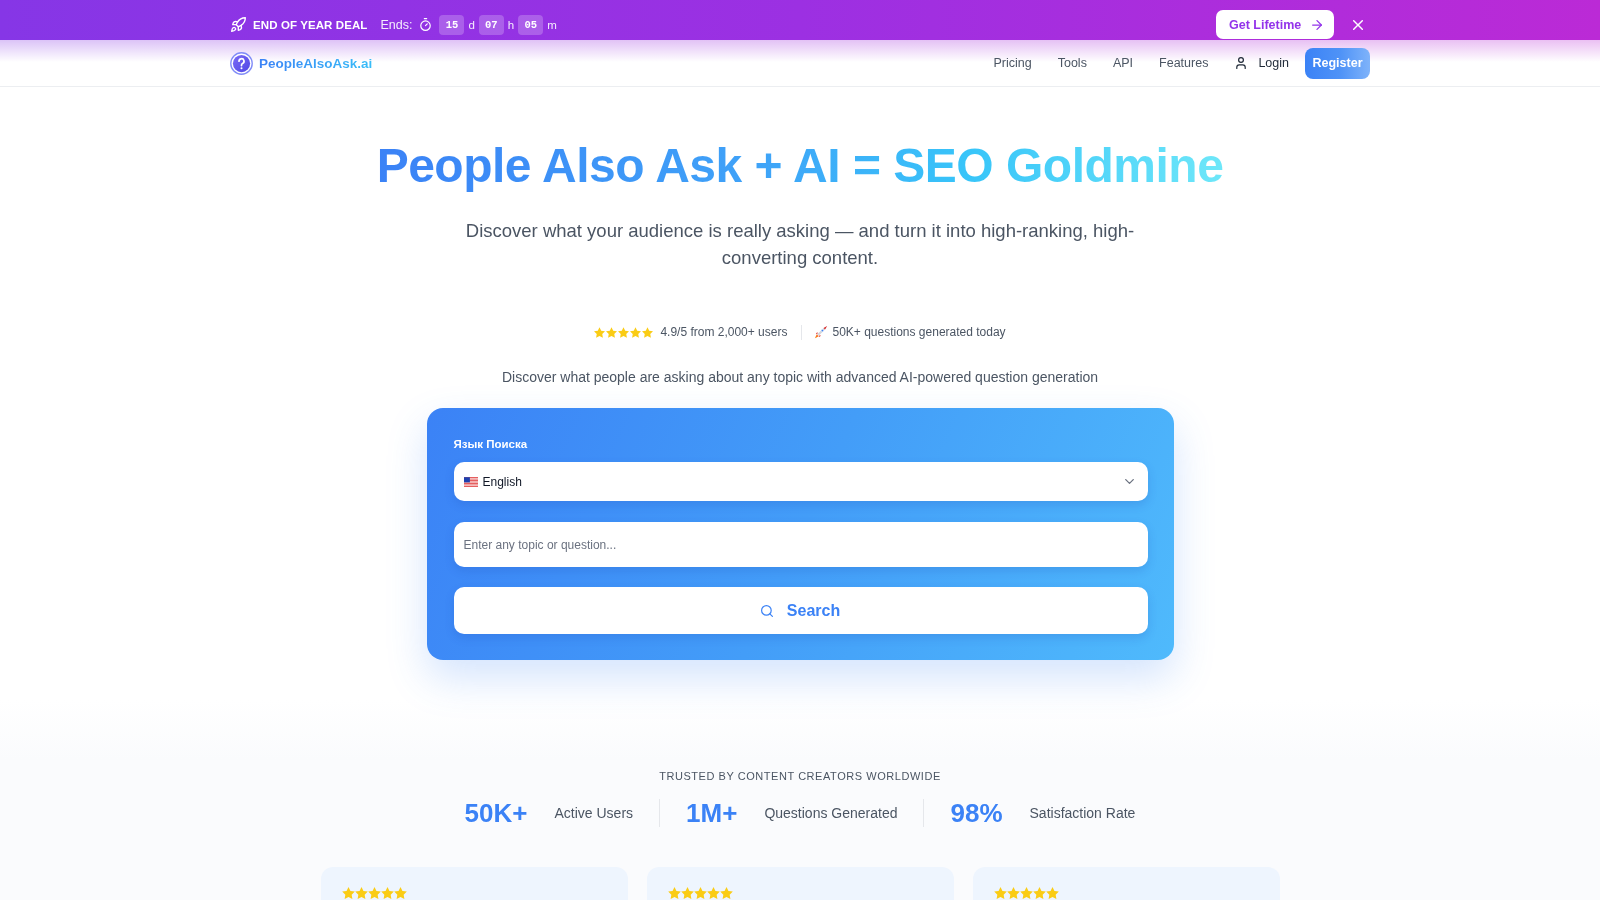 The height and width of the screenshot is (900, 1600). What do you see at coordinates (1129, 481) in the screenshot?
I see `chevron-down-icon` at bounding box center [1129, 481].